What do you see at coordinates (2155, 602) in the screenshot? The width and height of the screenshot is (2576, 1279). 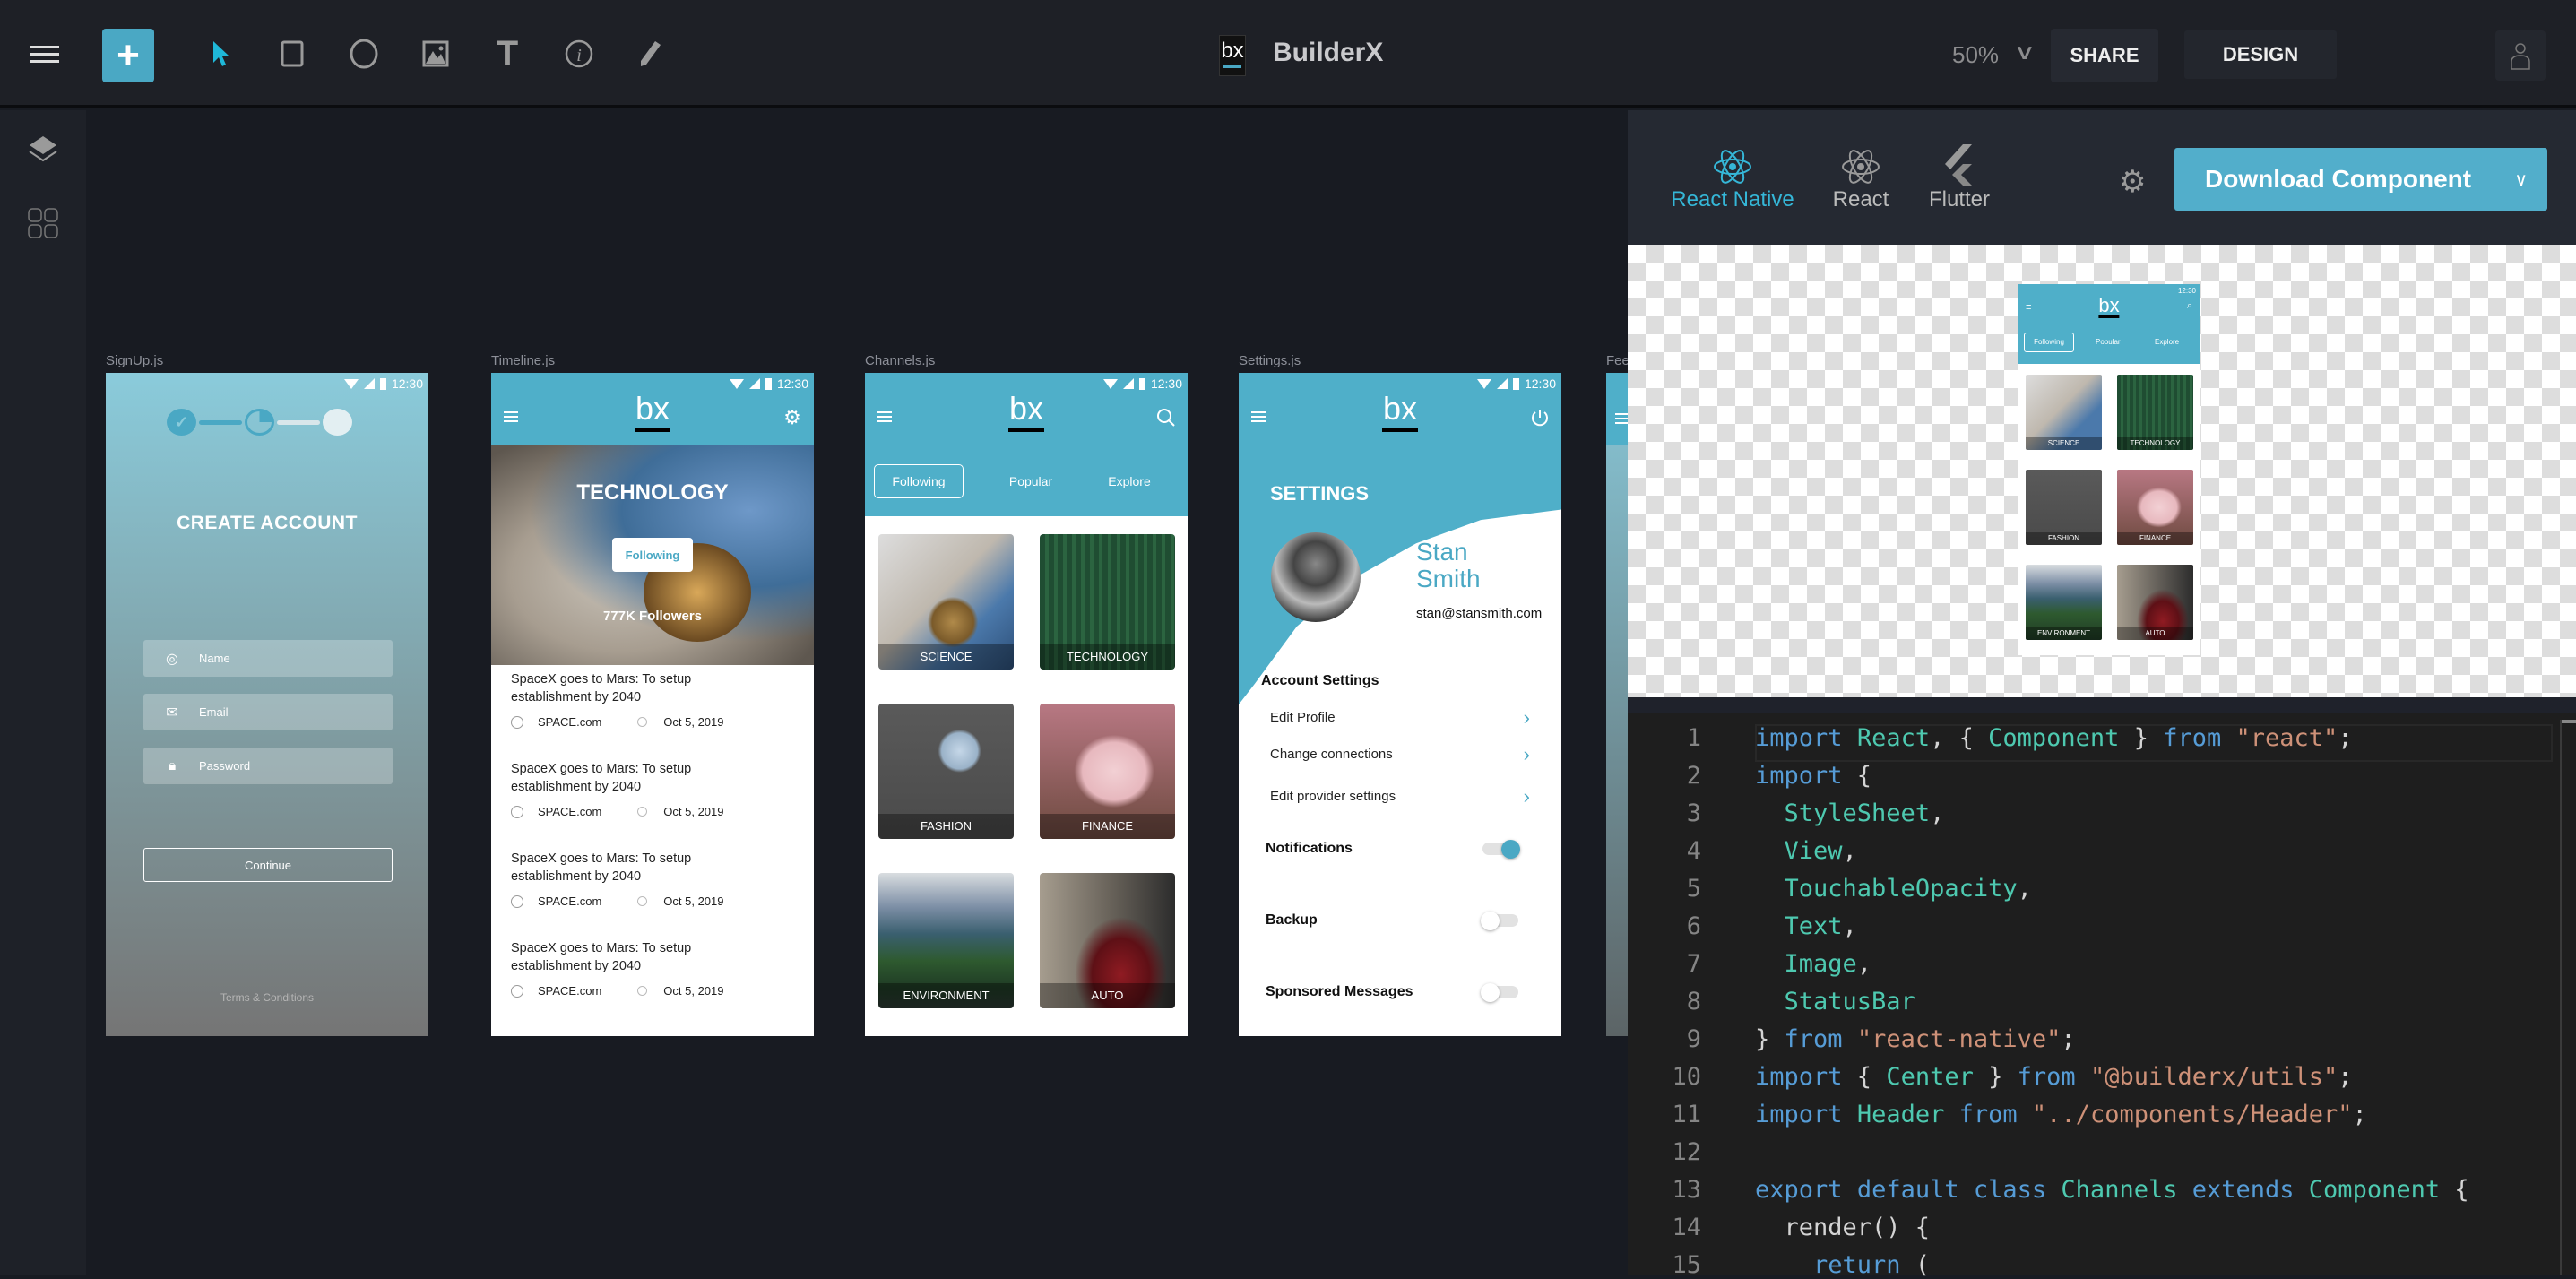 I see `preview-tile: AUTO` at bounding box center [2155, 602].